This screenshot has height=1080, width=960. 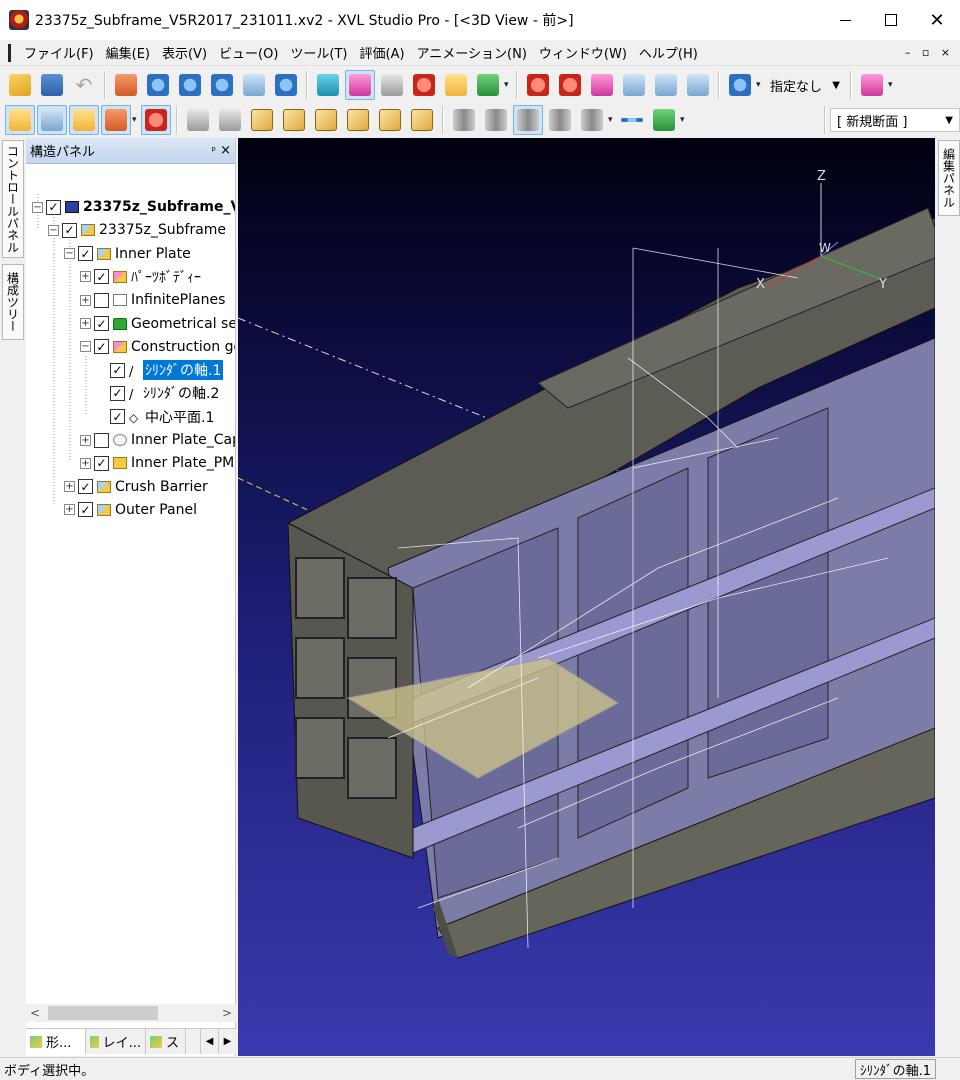 I want to click on menu-view: ビュー(O), so click(x=248, y=52).